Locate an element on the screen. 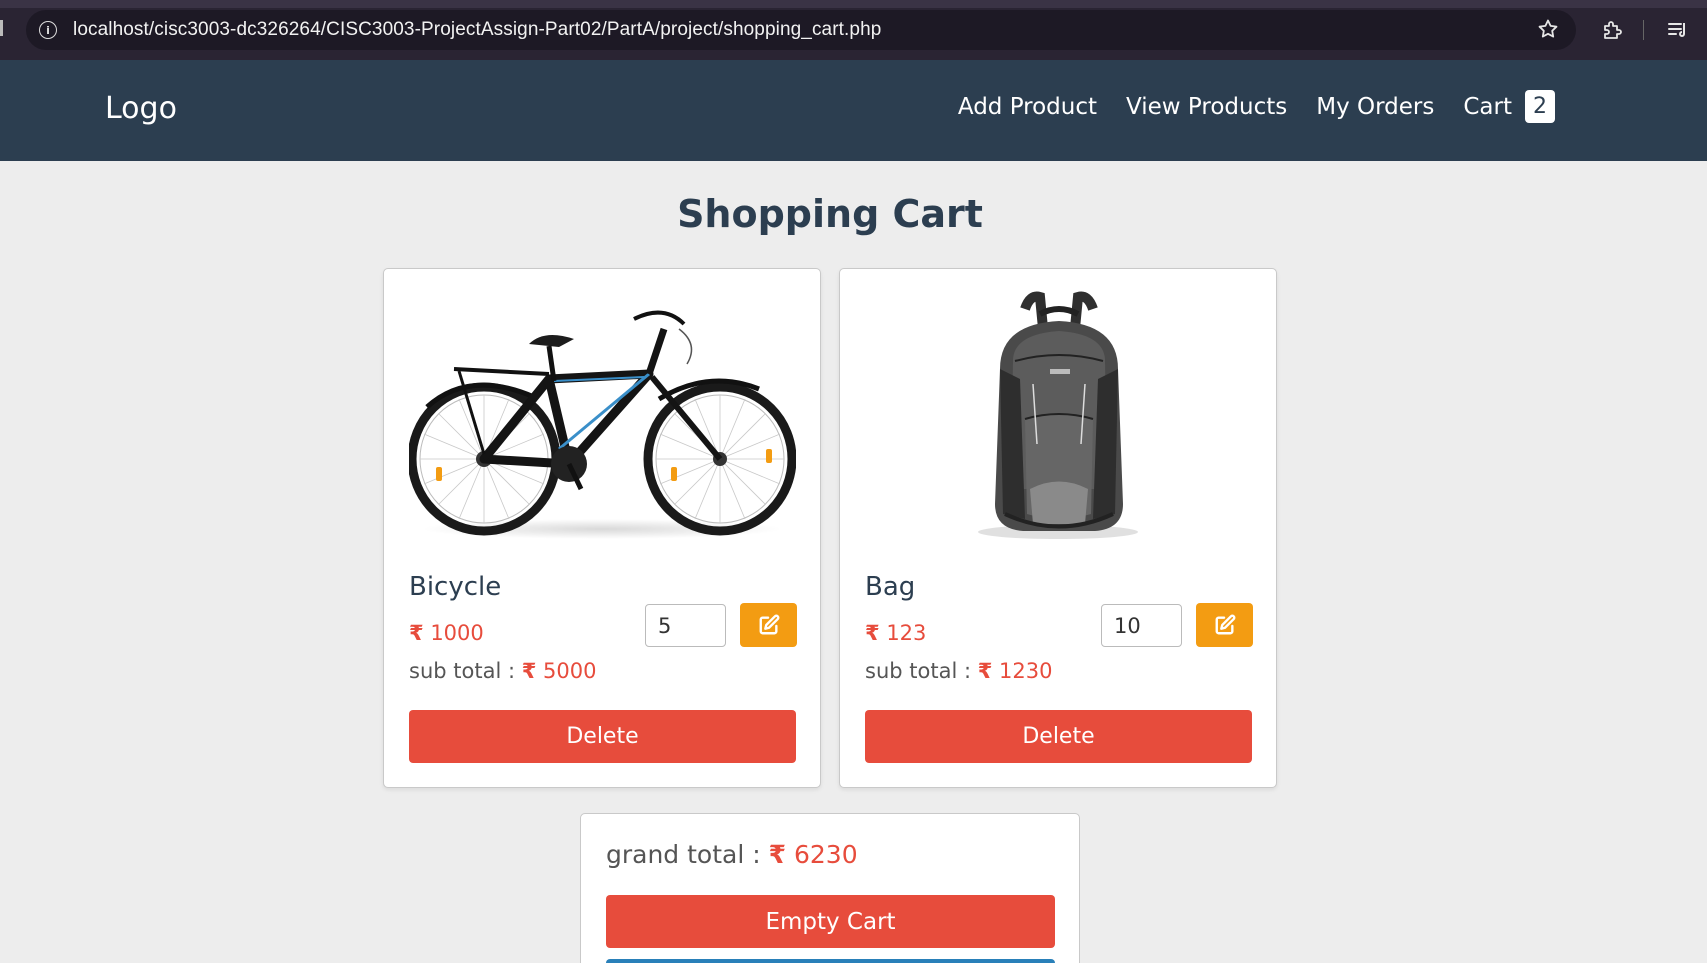  cart-item-card: Bicycle ₹ 1000 sub total : ₹ 5000 Delete is located at coordinates (602, 528).